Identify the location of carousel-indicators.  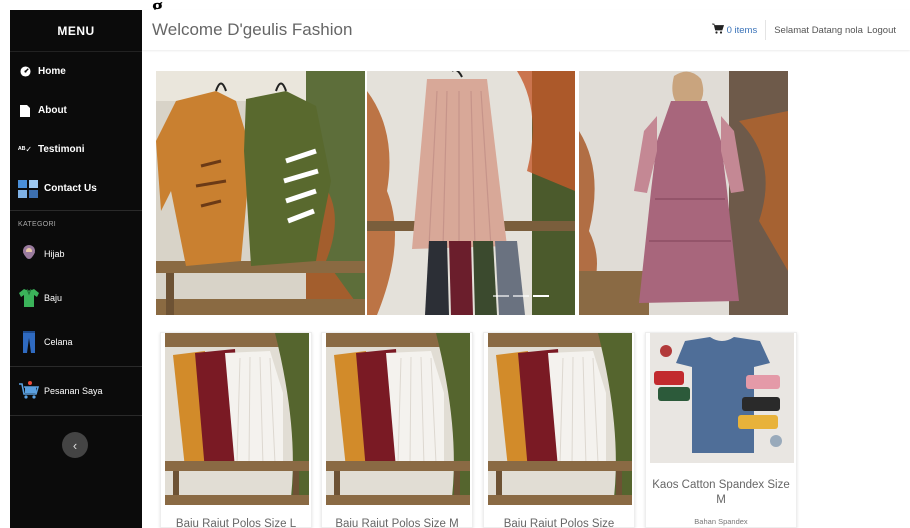
(521, 296).